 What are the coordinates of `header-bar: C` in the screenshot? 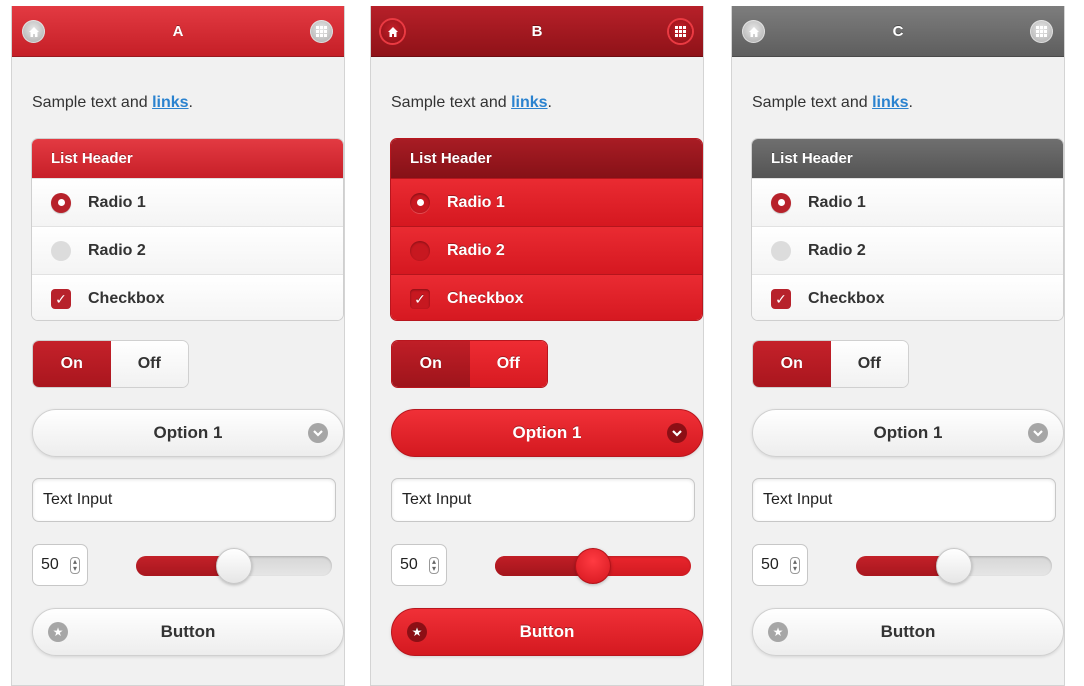 It's located at (898, 31).